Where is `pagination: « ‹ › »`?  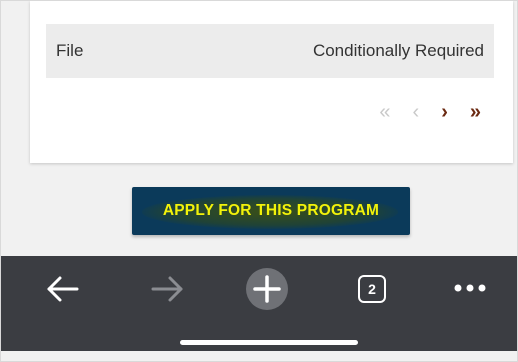 pagination: « ‹ › » is located at coordinates (430, 112).